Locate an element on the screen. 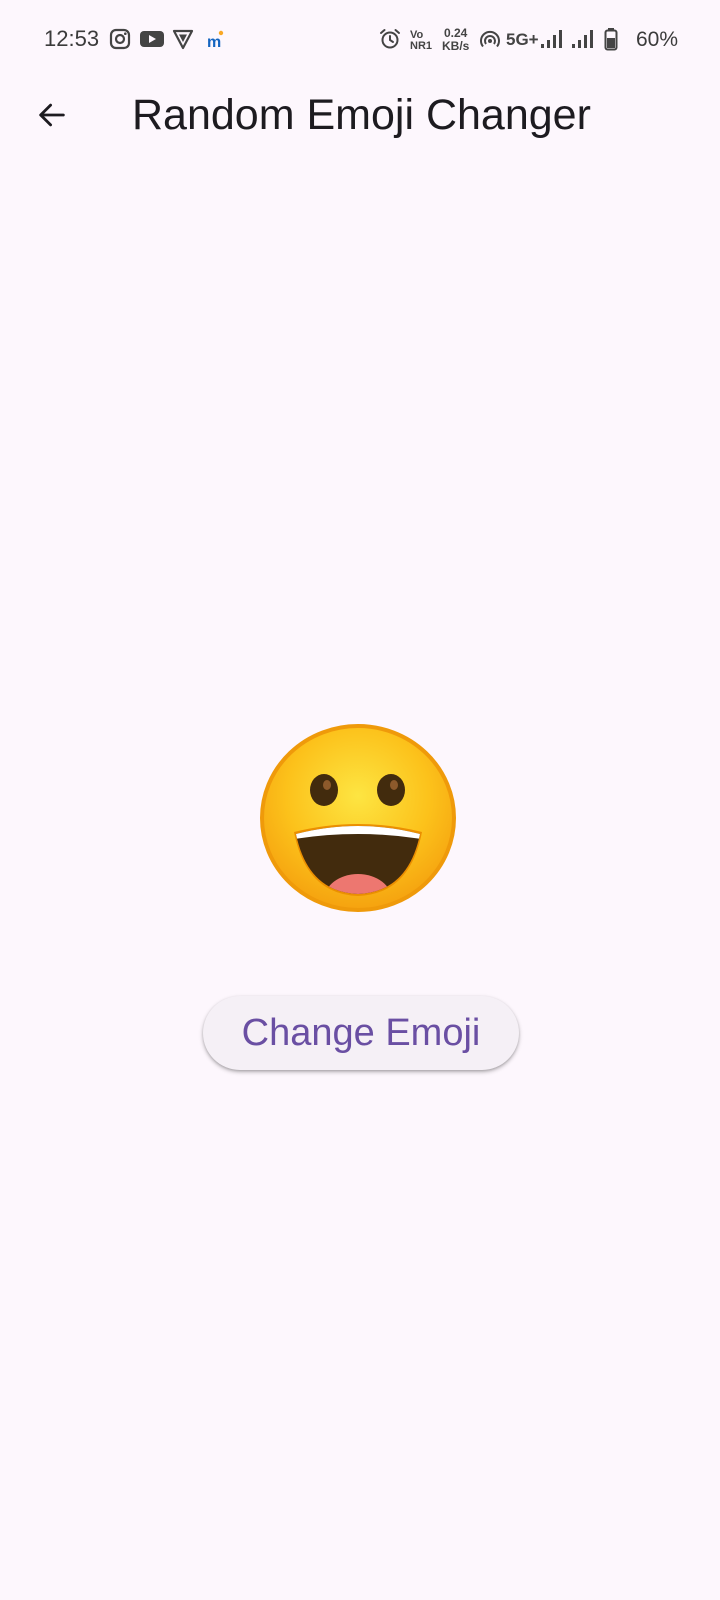  grinning-face-emoji is located at coordinates (358, 818).